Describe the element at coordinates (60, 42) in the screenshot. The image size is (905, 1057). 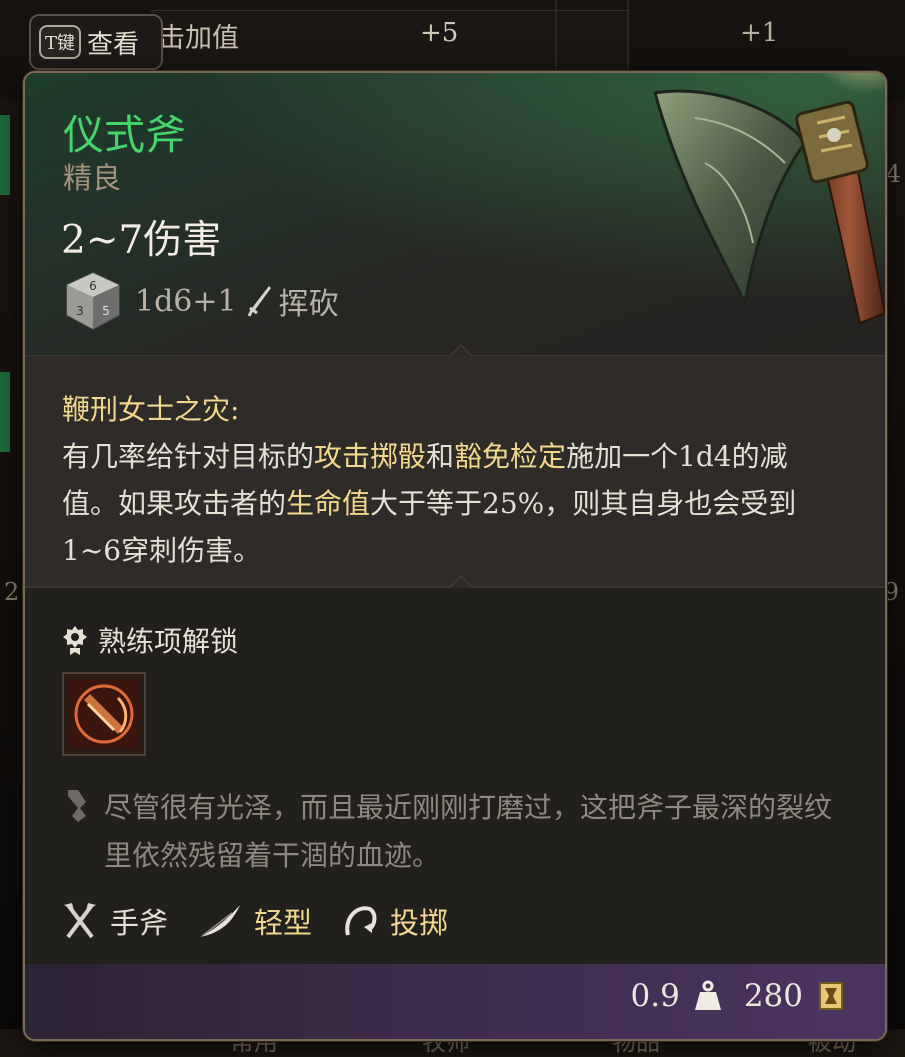
I see `keybind-badge: T键` at that location.